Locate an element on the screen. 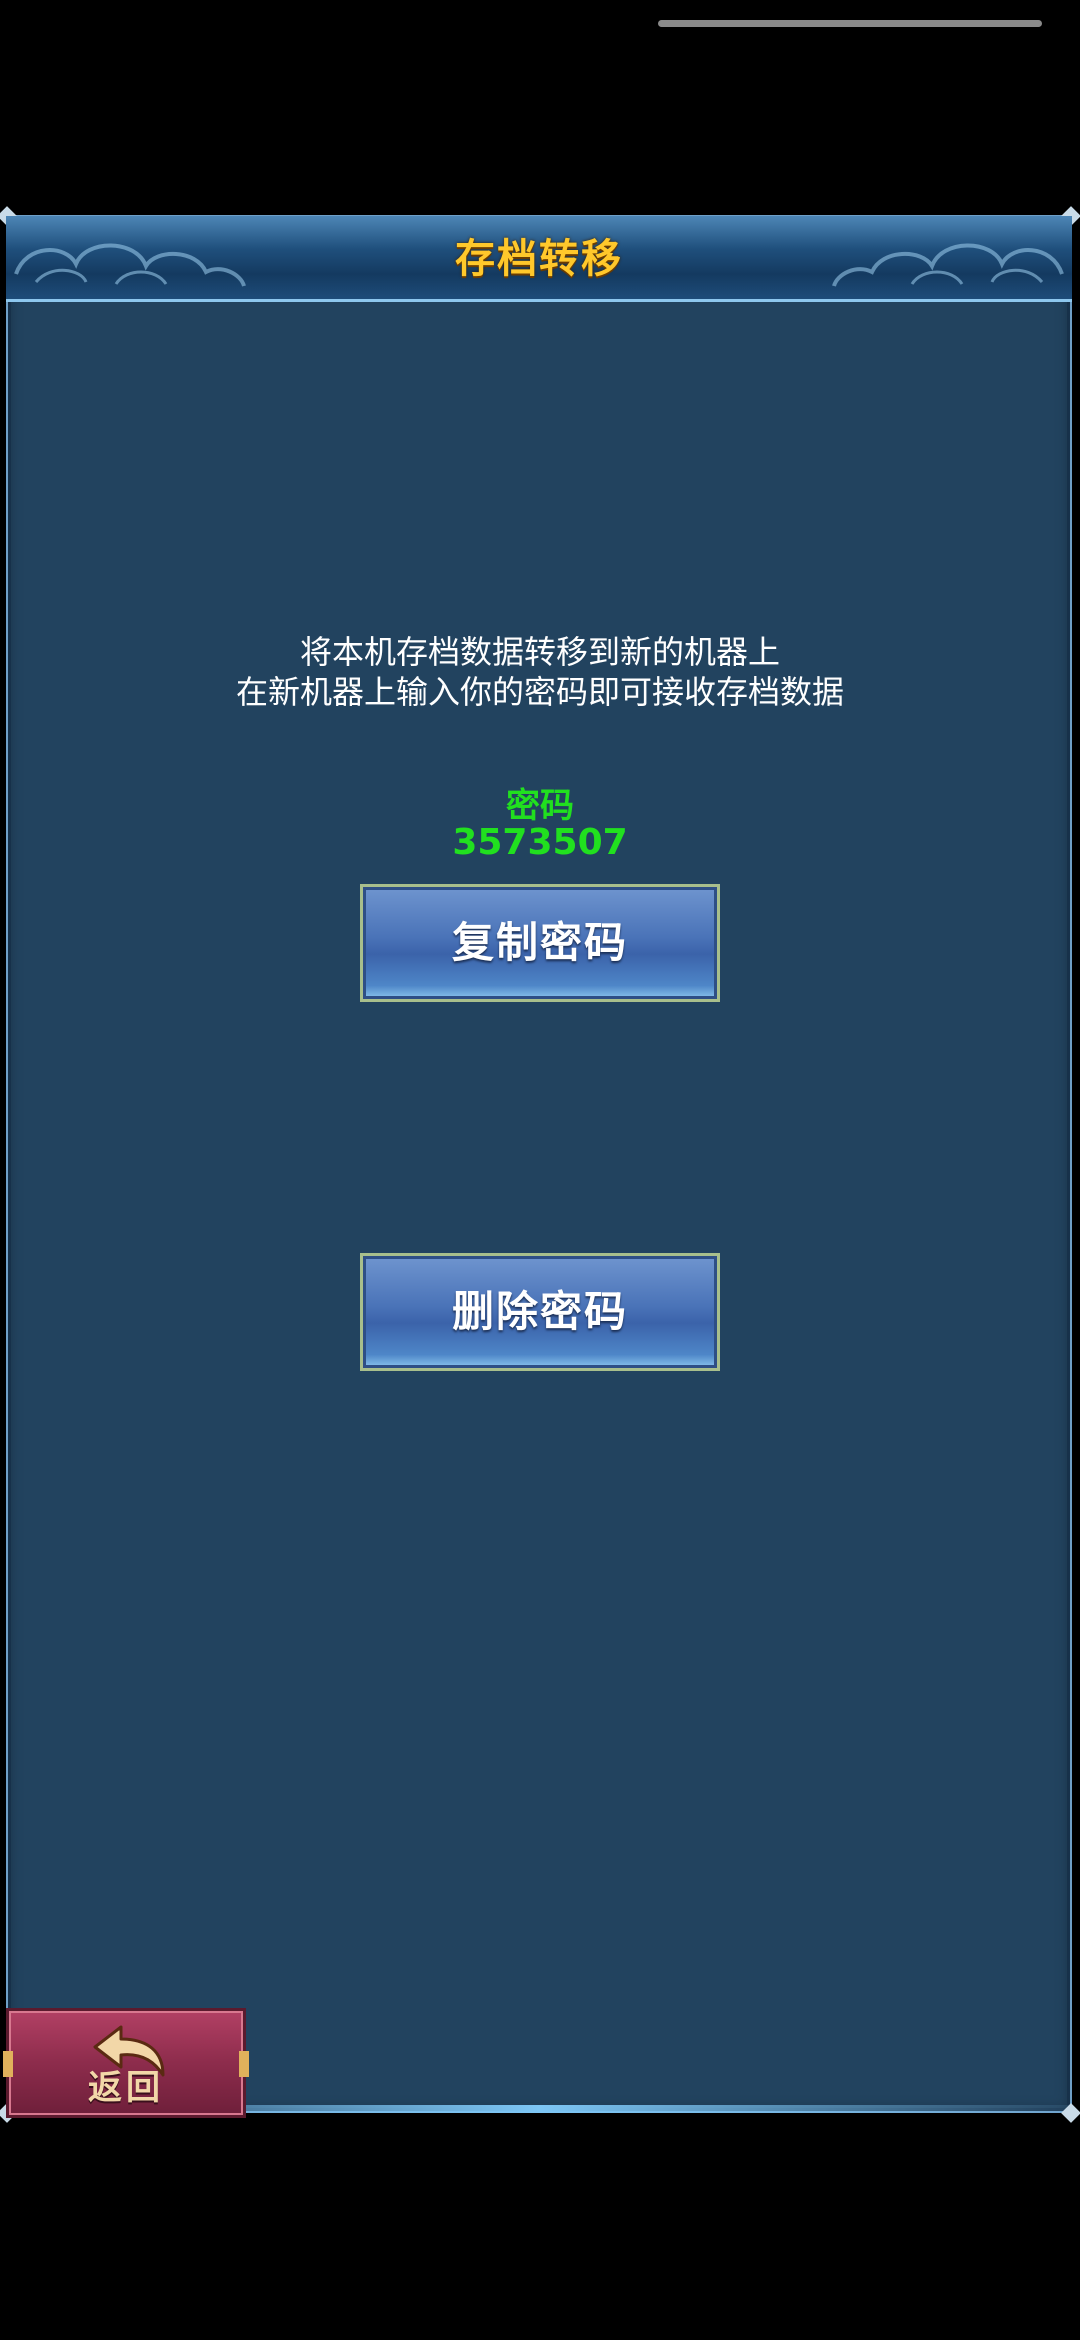 The height and width of the screenshot is (2340, 1080). description-line-1: 将本机存档数据转移到新的机器上 is located at coordinates (539, 652).